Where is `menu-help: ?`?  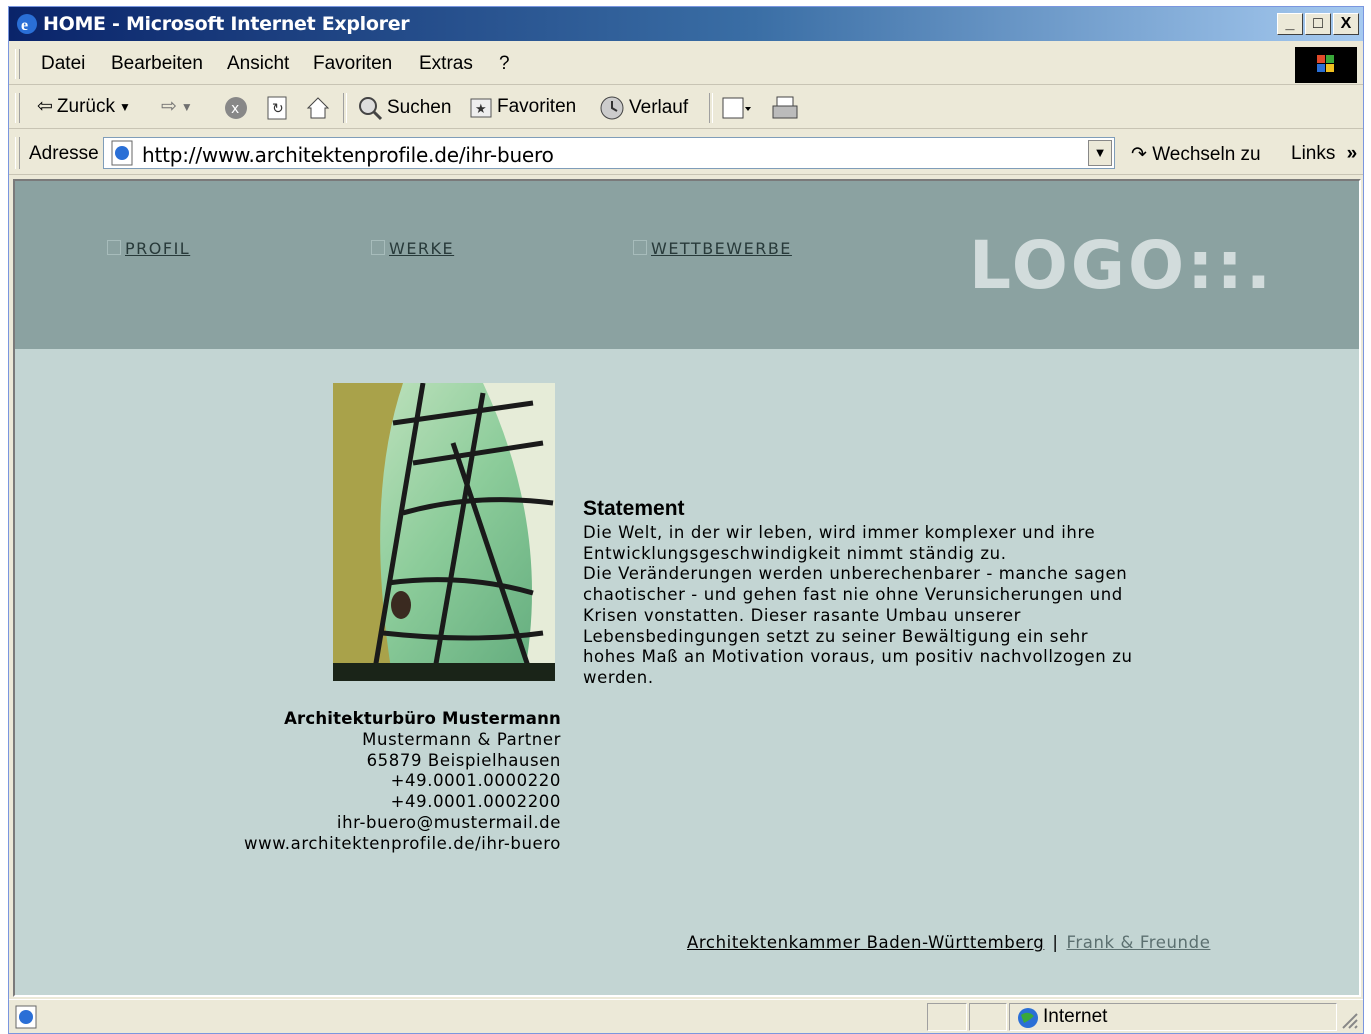 menu-help: ? is located at coordinates (504, 64).